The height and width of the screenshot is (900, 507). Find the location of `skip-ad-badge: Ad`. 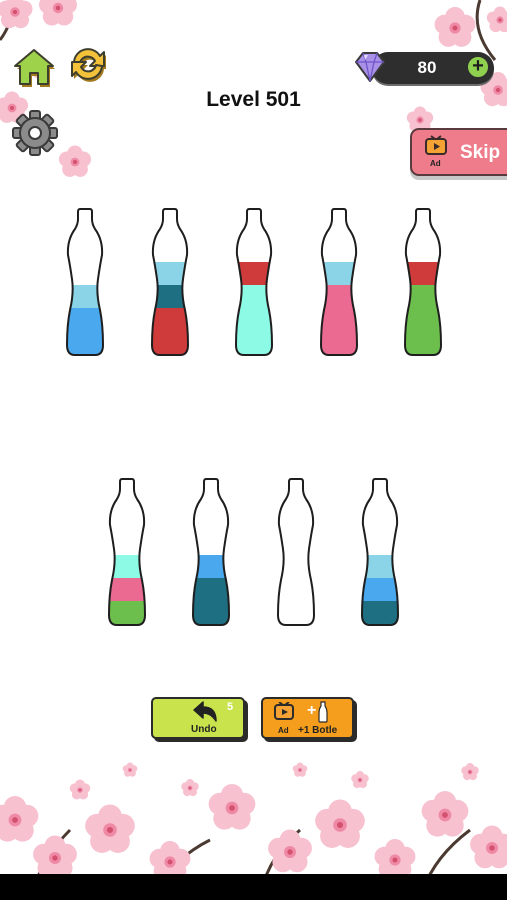

skip-ad-badge: Ad is located at coordinates (435, 163).